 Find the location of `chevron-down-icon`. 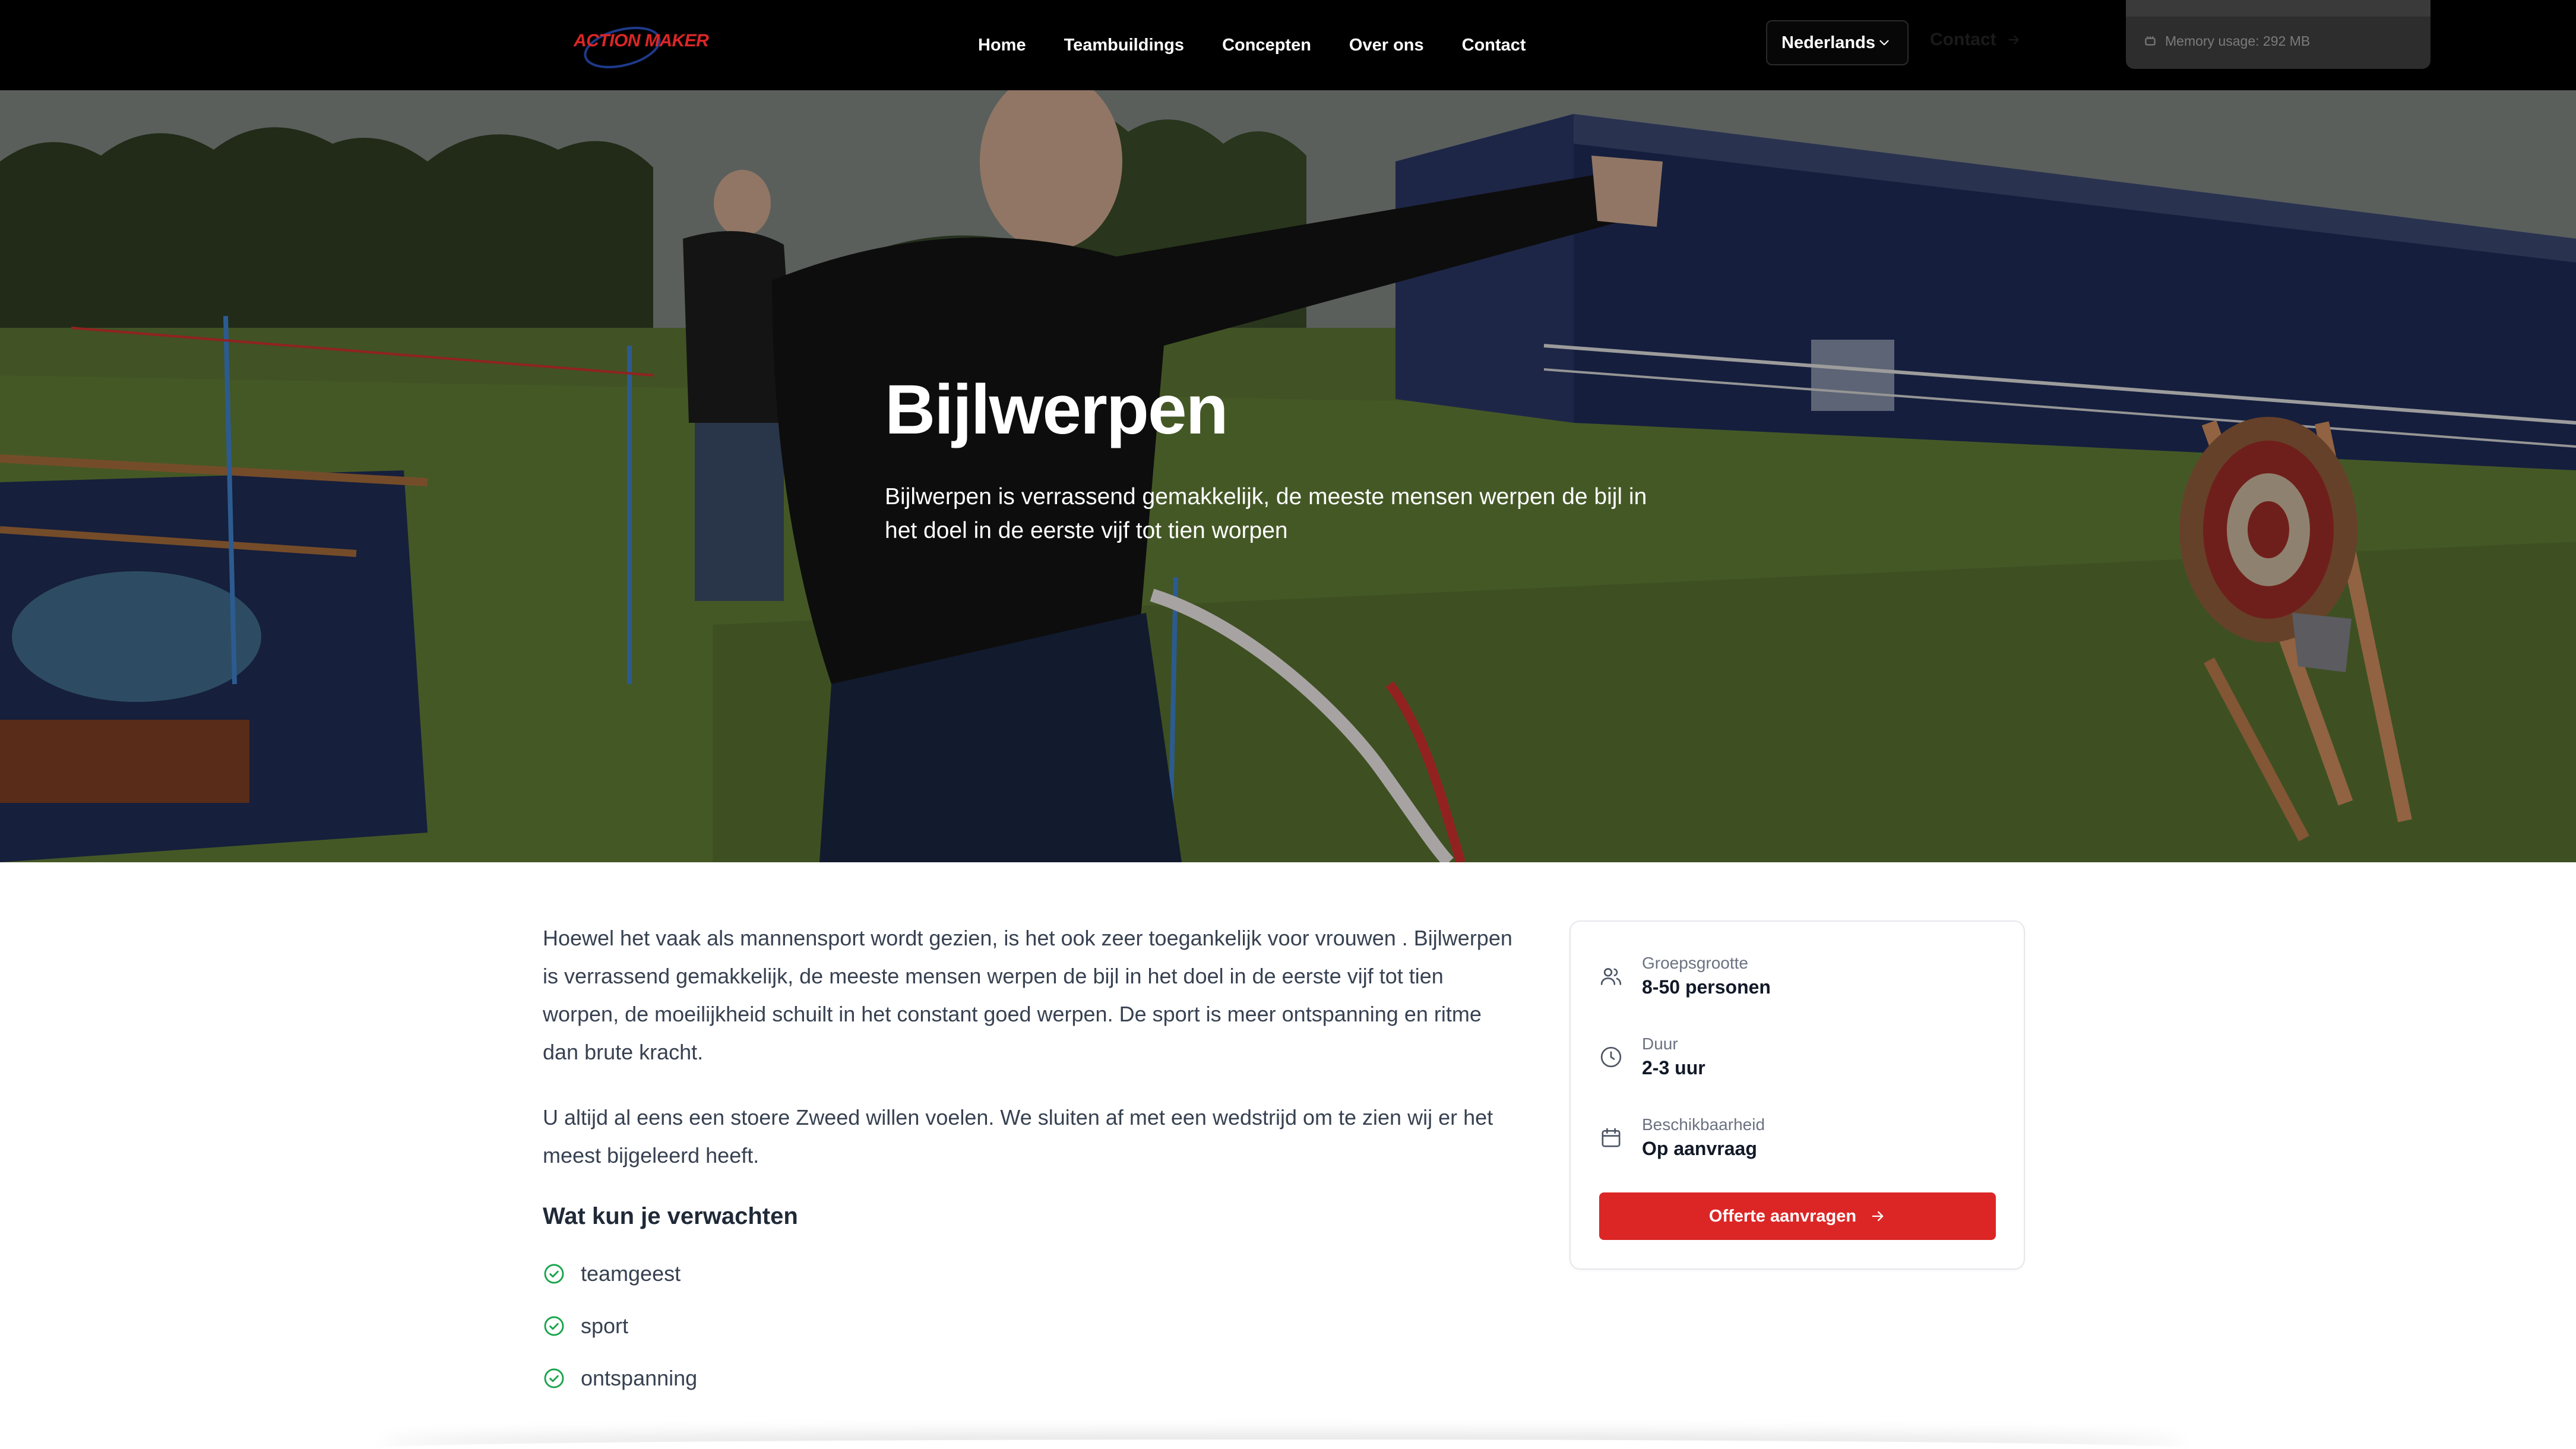

chevron-down-icon is located at coordinates (1884, 43).